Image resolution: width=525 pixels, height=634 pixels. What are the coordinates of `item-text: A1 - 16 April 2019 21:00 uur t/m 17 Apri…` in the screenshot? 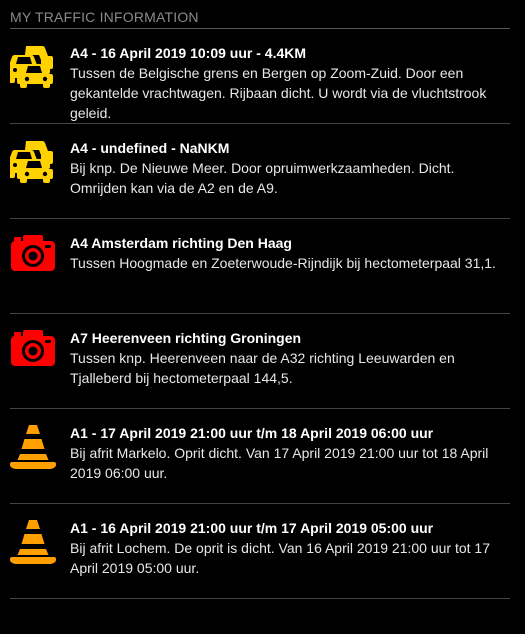 It's located at (290, 548).